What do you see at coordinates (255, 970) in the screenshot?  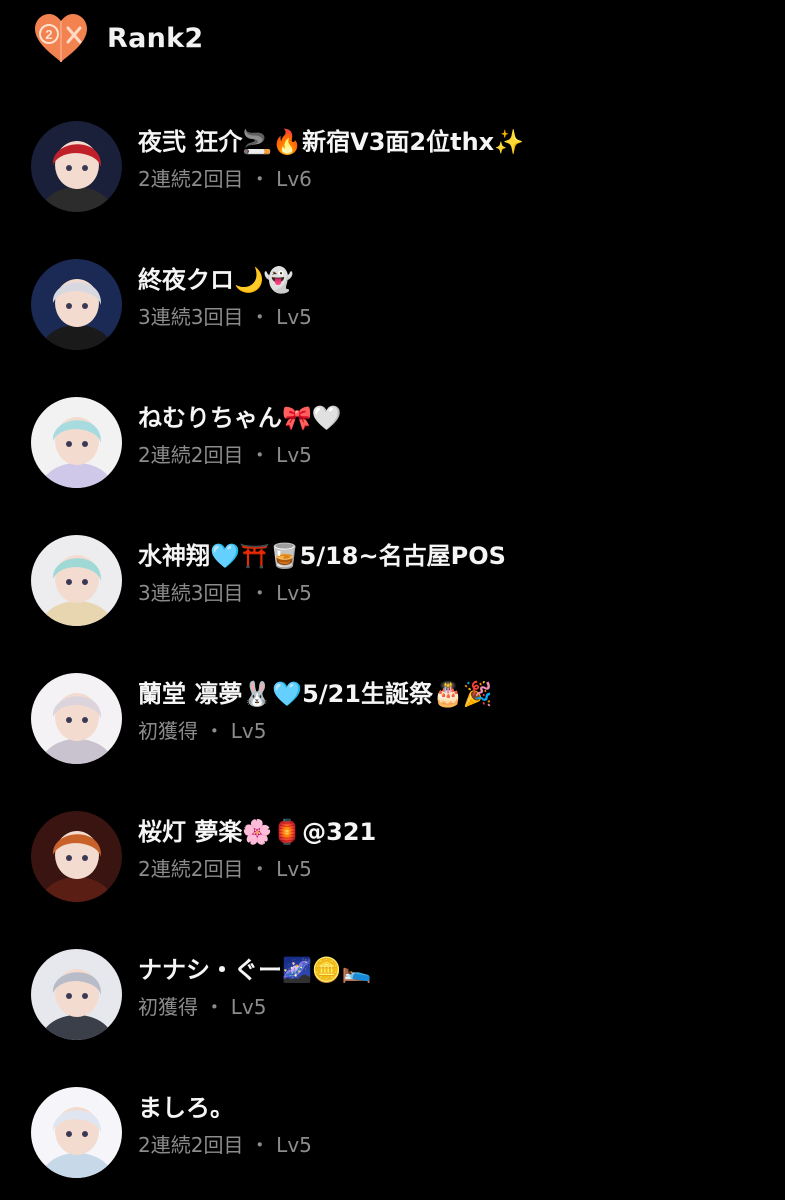 I see `user-name: ナナシ・ぐー🌌🪙🛌` at bounding box center [255, 970].